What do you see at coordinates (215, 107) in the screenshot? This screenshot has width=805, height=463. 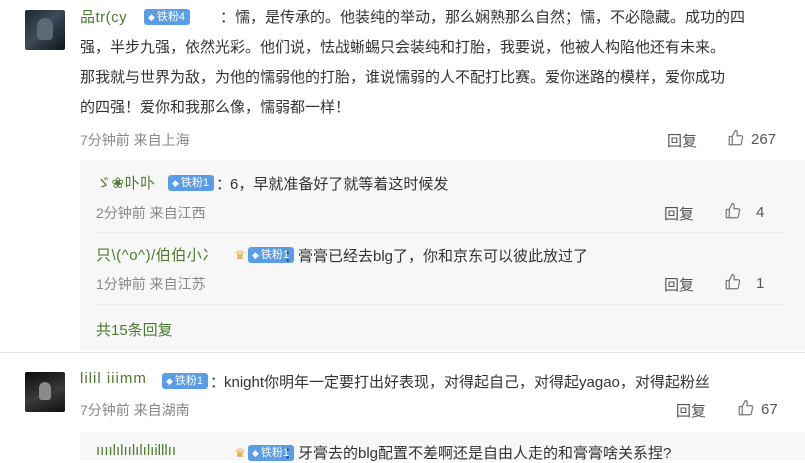 I see `comment-text-line: 的四强！爱你和我那么像，懦弱都一样！` at bounding box center [215, 107].